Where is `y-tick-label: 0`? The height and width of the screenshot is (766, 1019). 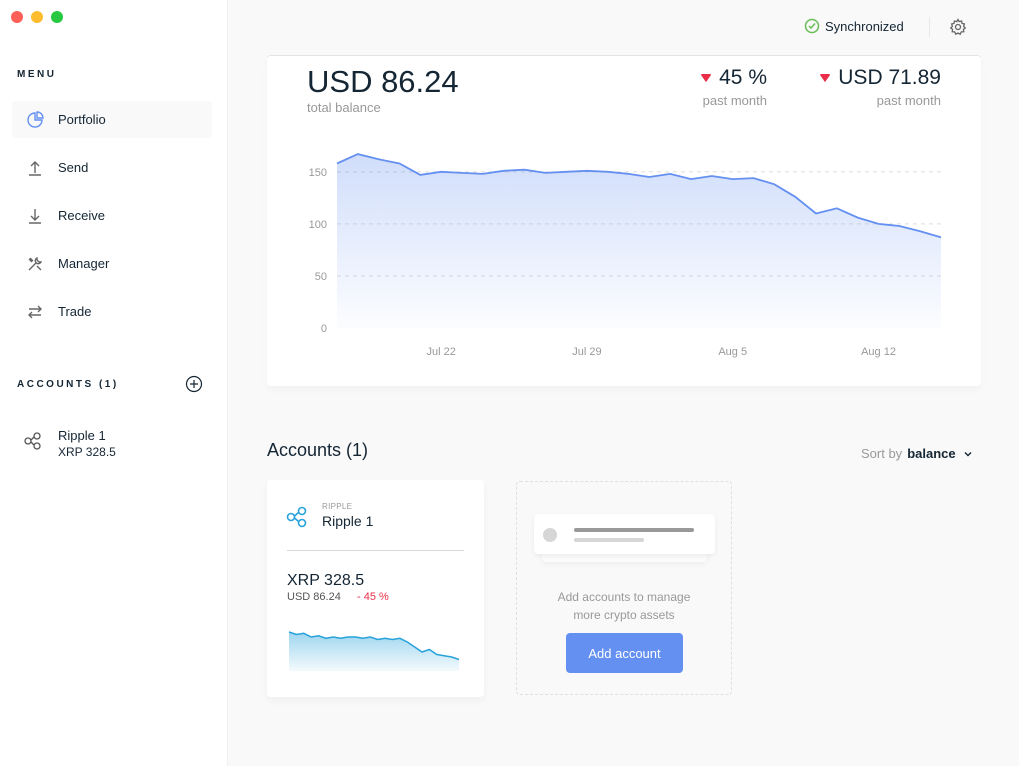
y-tick-label: 0 is located at coordinates (324, 329).